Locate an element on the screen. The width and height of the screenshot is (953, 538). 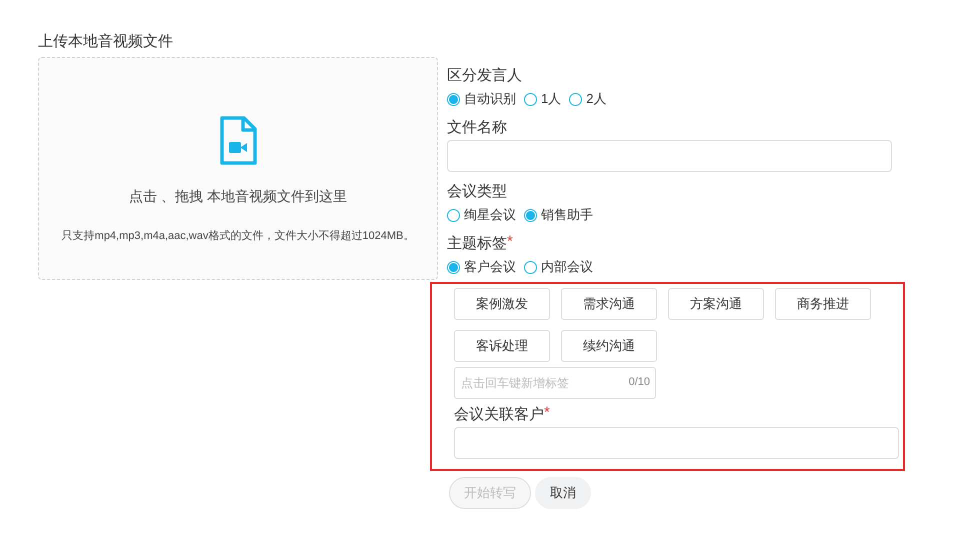
tag-button: 续约沟通 is located at coordinates (609, 346).